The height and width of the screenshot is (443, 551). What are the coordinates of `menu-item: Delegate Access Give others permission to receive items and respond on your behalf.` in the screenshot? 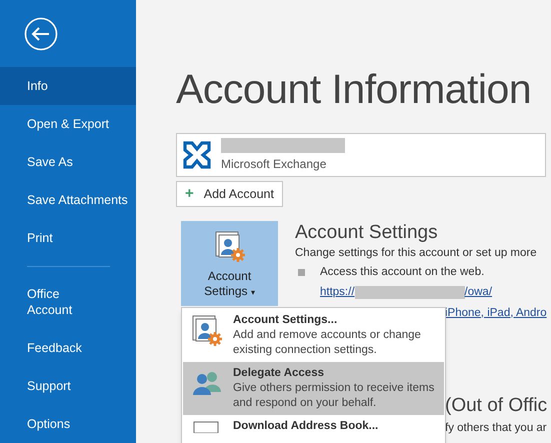 It's located at (313, 388).